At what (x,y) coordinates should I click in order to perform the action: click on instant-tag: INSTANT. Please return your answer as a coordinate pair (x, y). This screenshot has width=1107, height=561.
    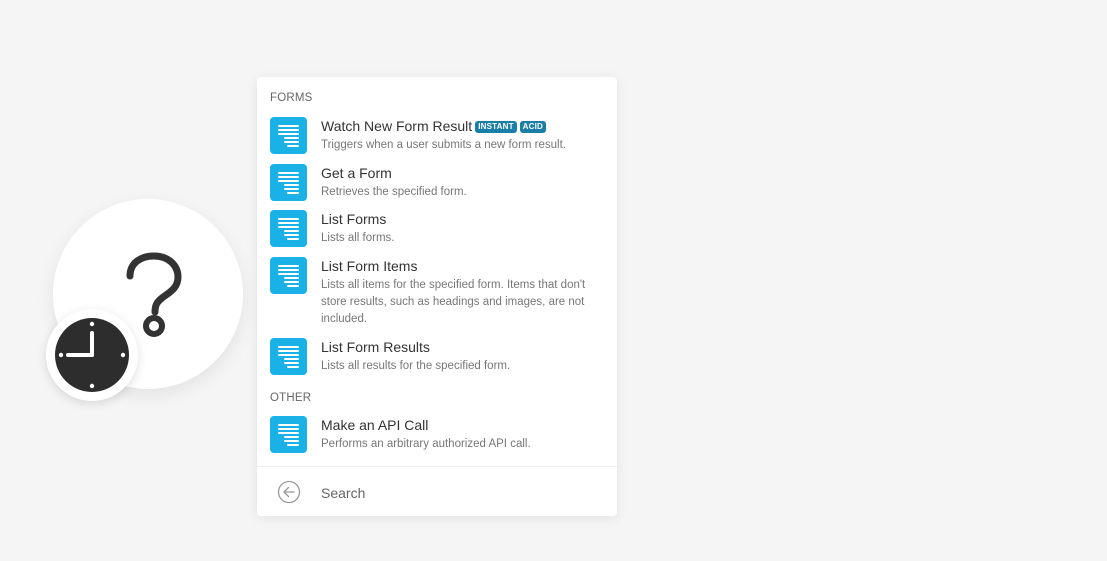
    Looking at the image, I should click on (496, 127).